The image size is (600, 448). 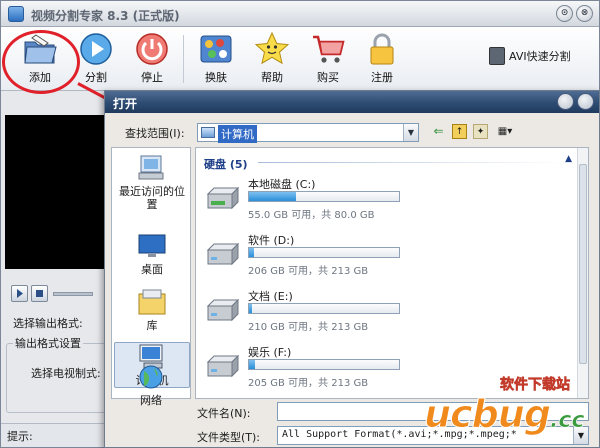 I want to click on scrollbar, so click(x=582, y=273).